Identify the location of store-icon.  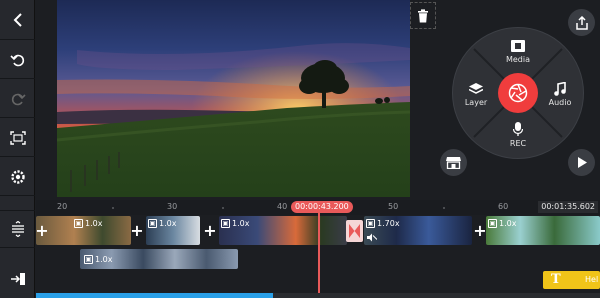
(453, 163).